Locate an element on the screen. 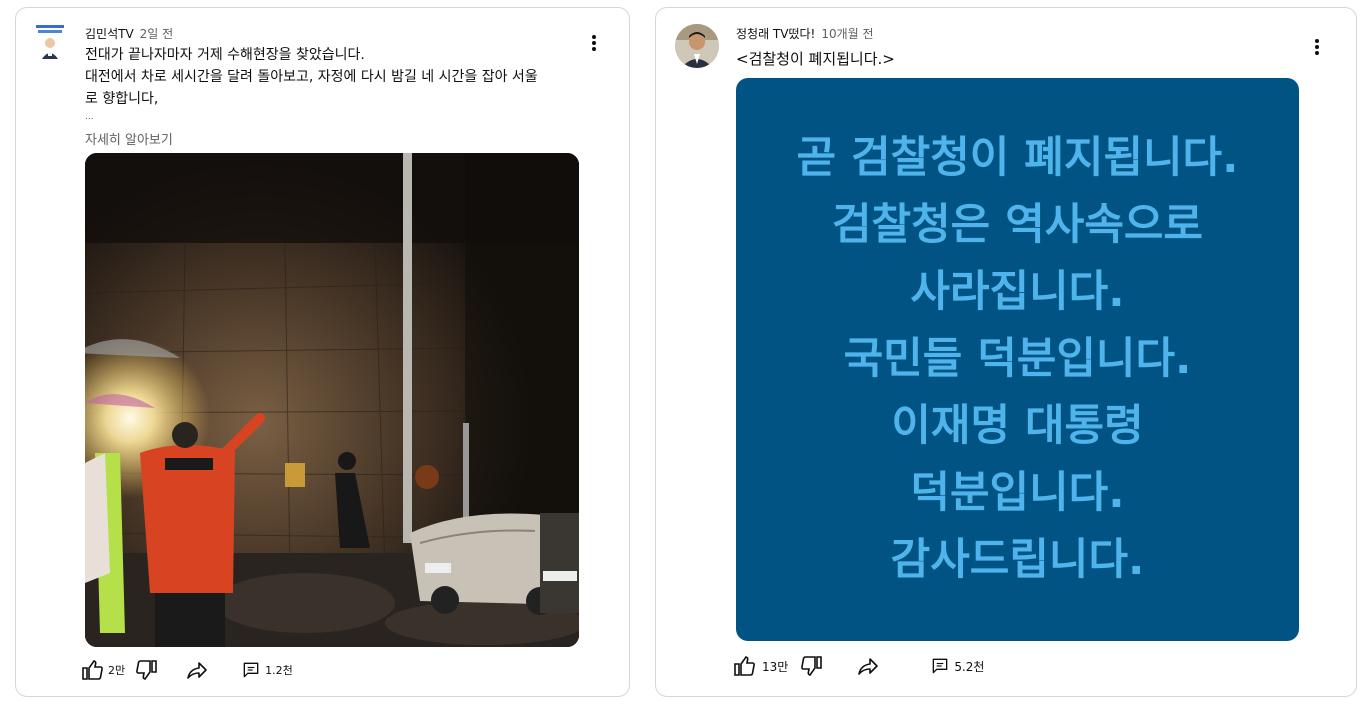 The image size is (1366, 709). image-text-line: 곧 검찰청이 폐지됩니다. is located at coordinates (1017, 158).